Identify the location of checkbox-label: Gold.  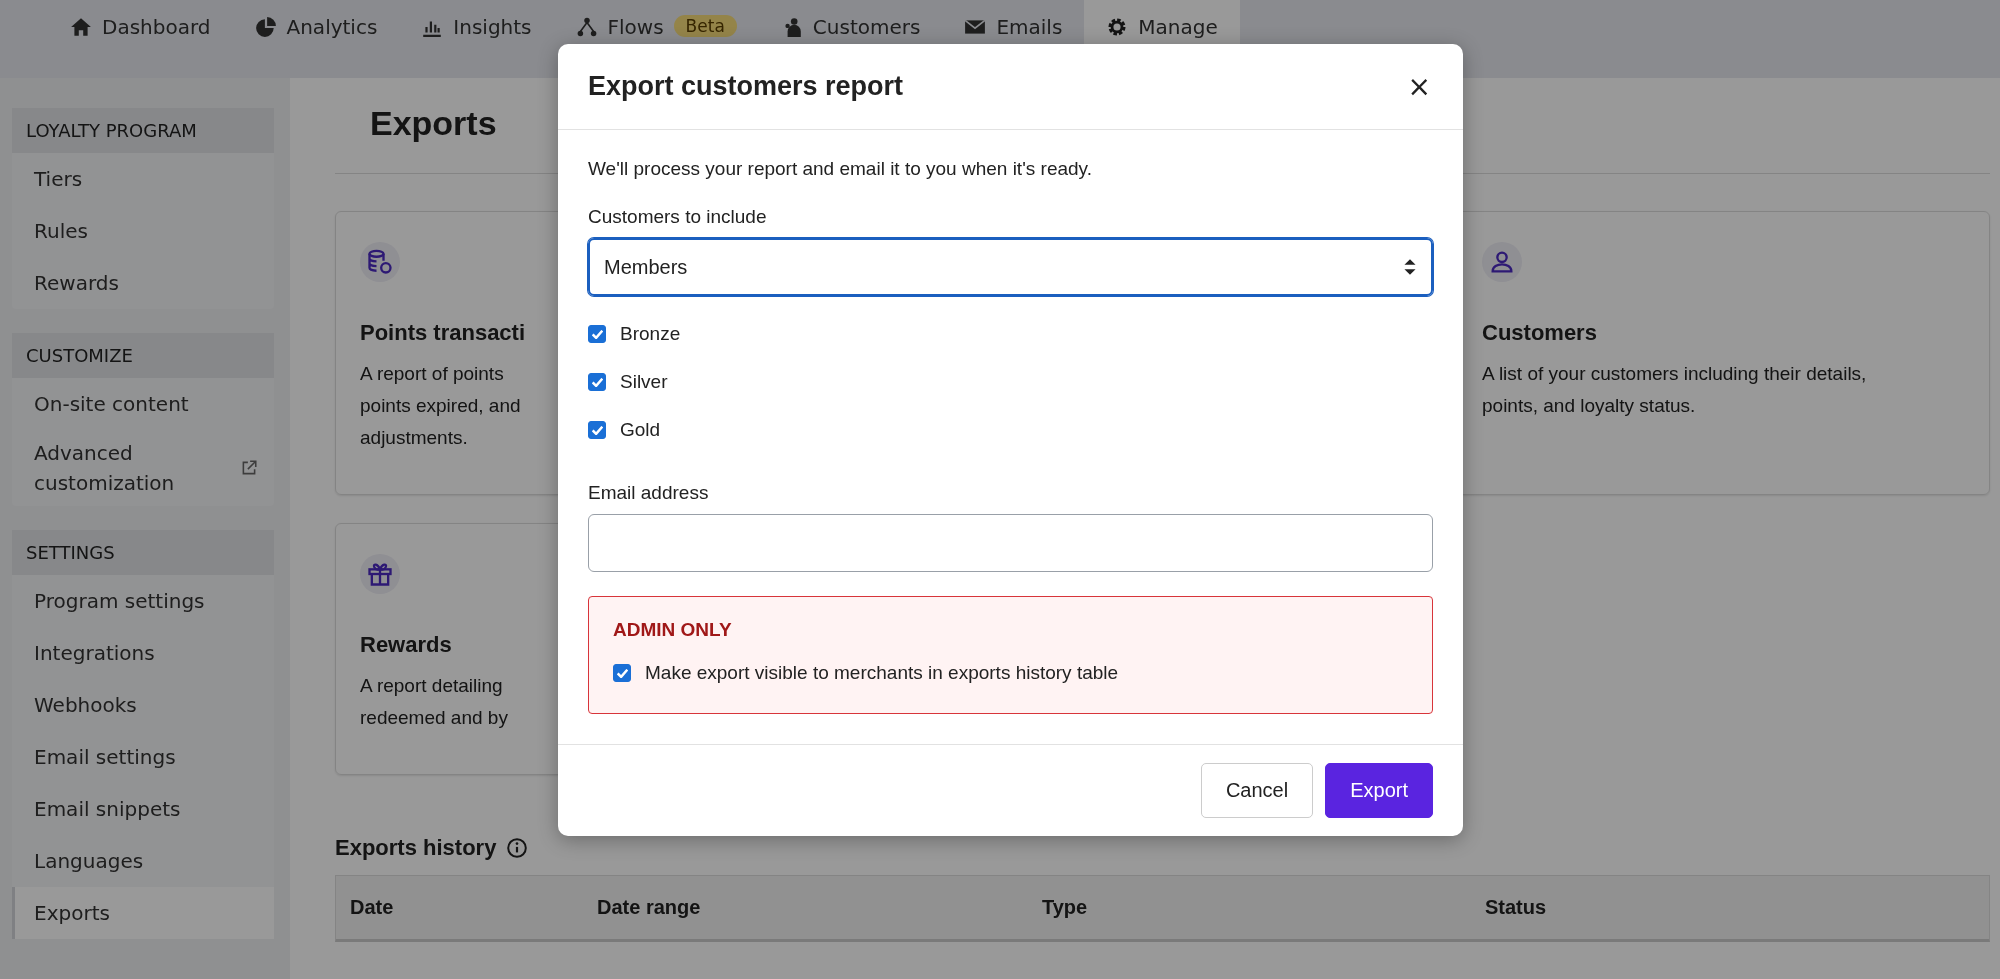
(640, 430).